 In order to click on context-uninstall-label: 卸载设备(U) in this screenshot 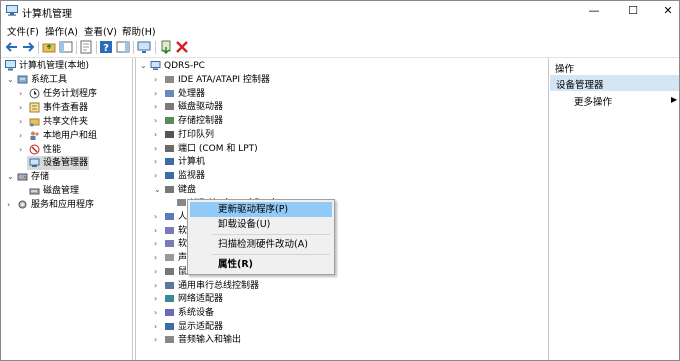, I will do `click(244, 224)`.